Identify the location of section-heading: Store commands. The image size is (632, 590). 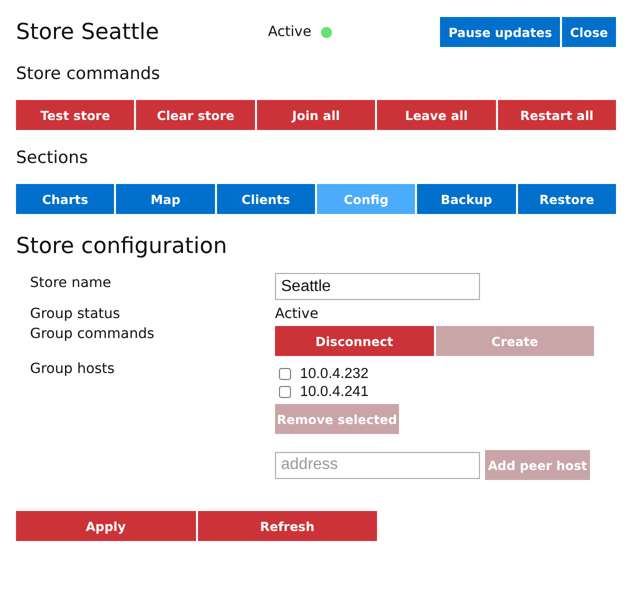
(89, 74).